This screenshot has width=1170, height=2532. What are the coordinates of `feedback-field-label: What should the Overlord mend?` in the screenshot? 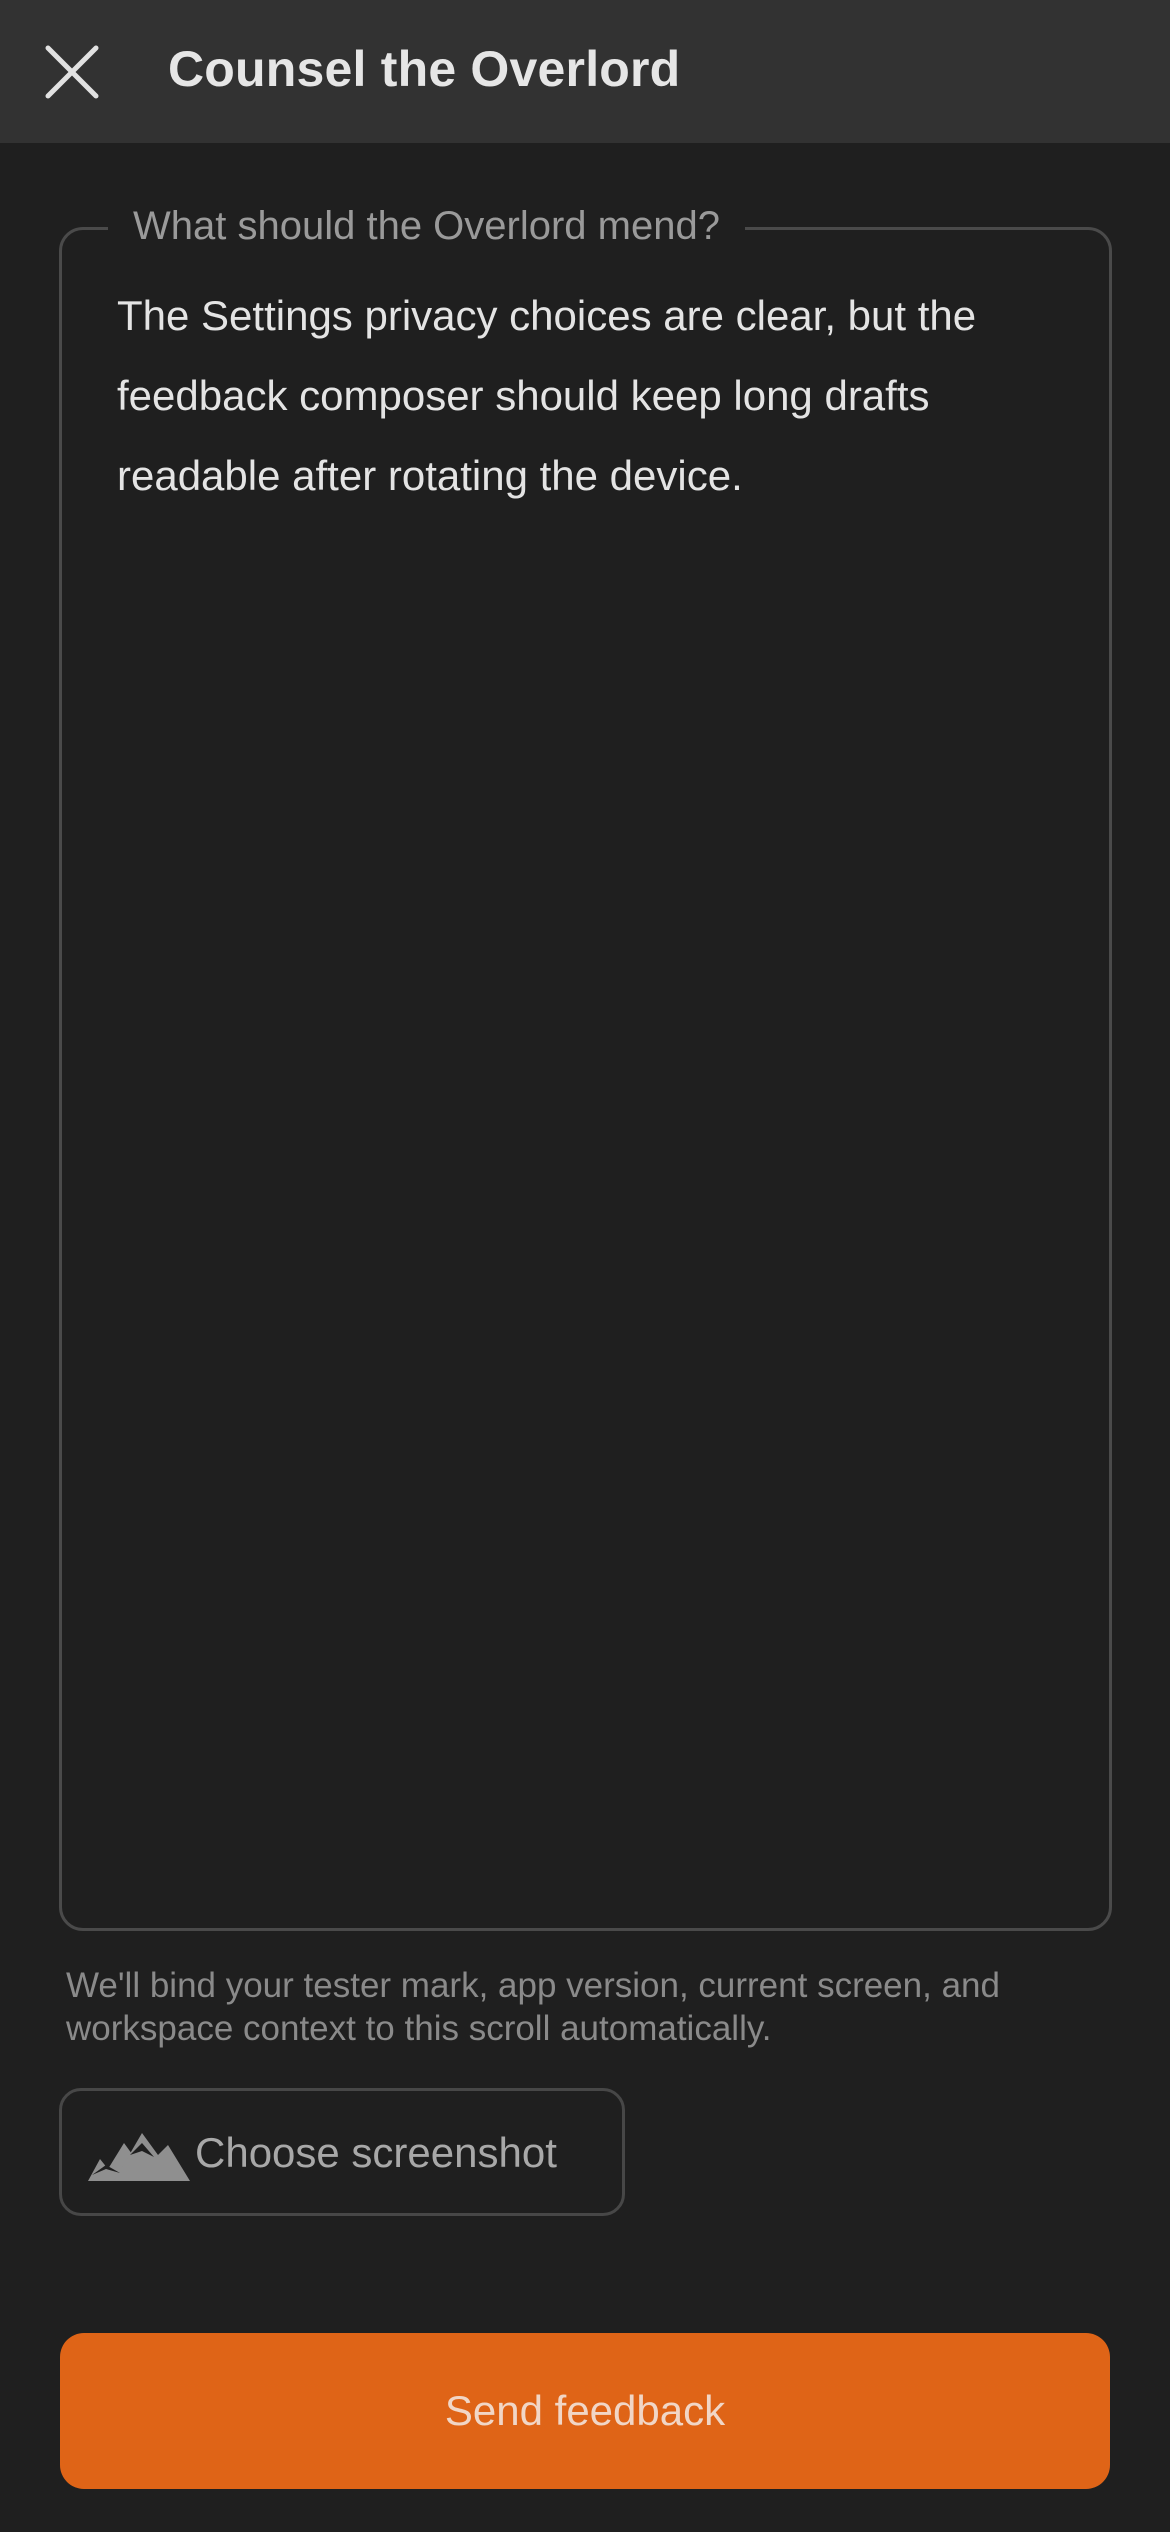 It's located at (426, 226).